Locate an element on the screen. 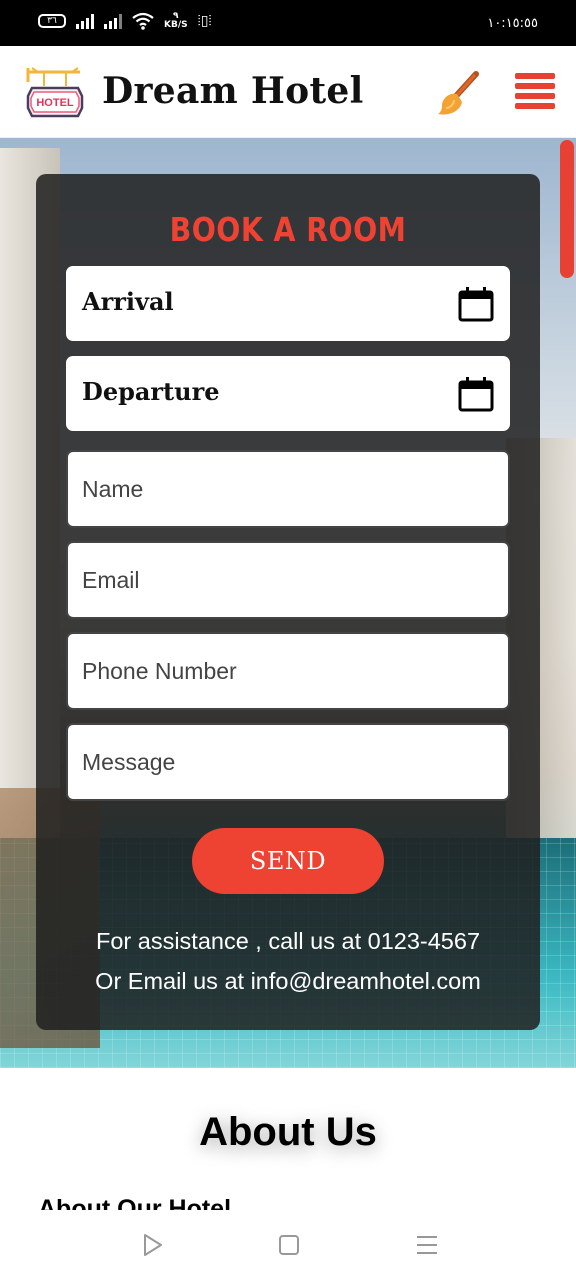 Image resolution: width=576 pixels, height=1280 pixels. about-title: About Us is located at coordinates (288, 1132).